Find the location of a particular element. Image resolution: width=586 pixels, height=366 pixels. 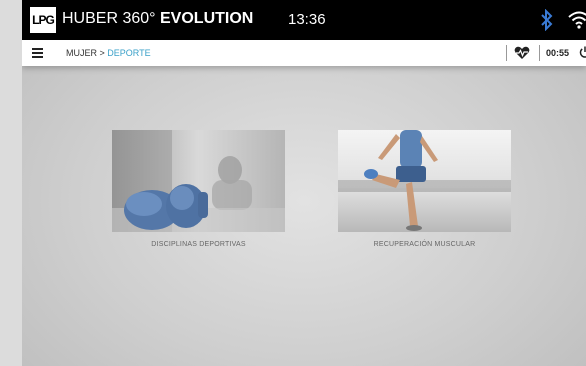

breadcrumb: MUJER > DEPORTE is located at coordinates (108, 53).